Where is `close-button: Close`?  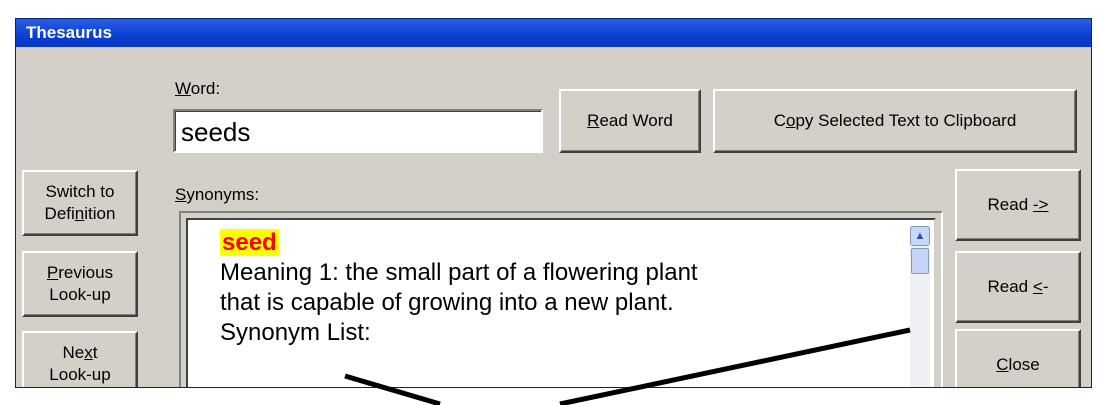 close-button: Close is located at coordinates (1018, 358).